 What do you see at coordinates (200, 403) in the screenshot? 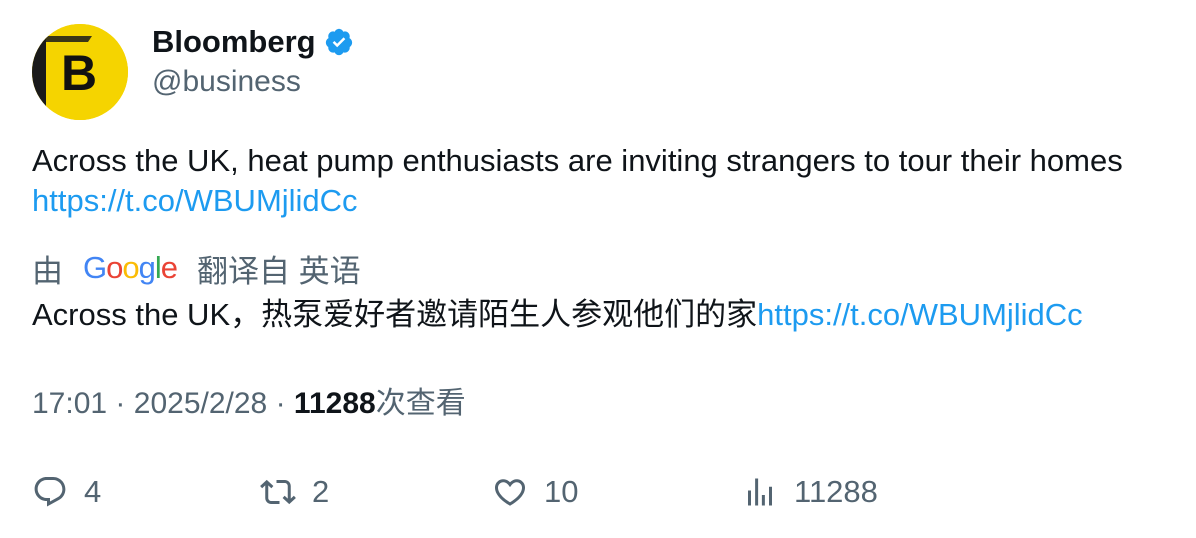
I see `tweet-date: 2025/2/28` at bounding box center [200, 403].